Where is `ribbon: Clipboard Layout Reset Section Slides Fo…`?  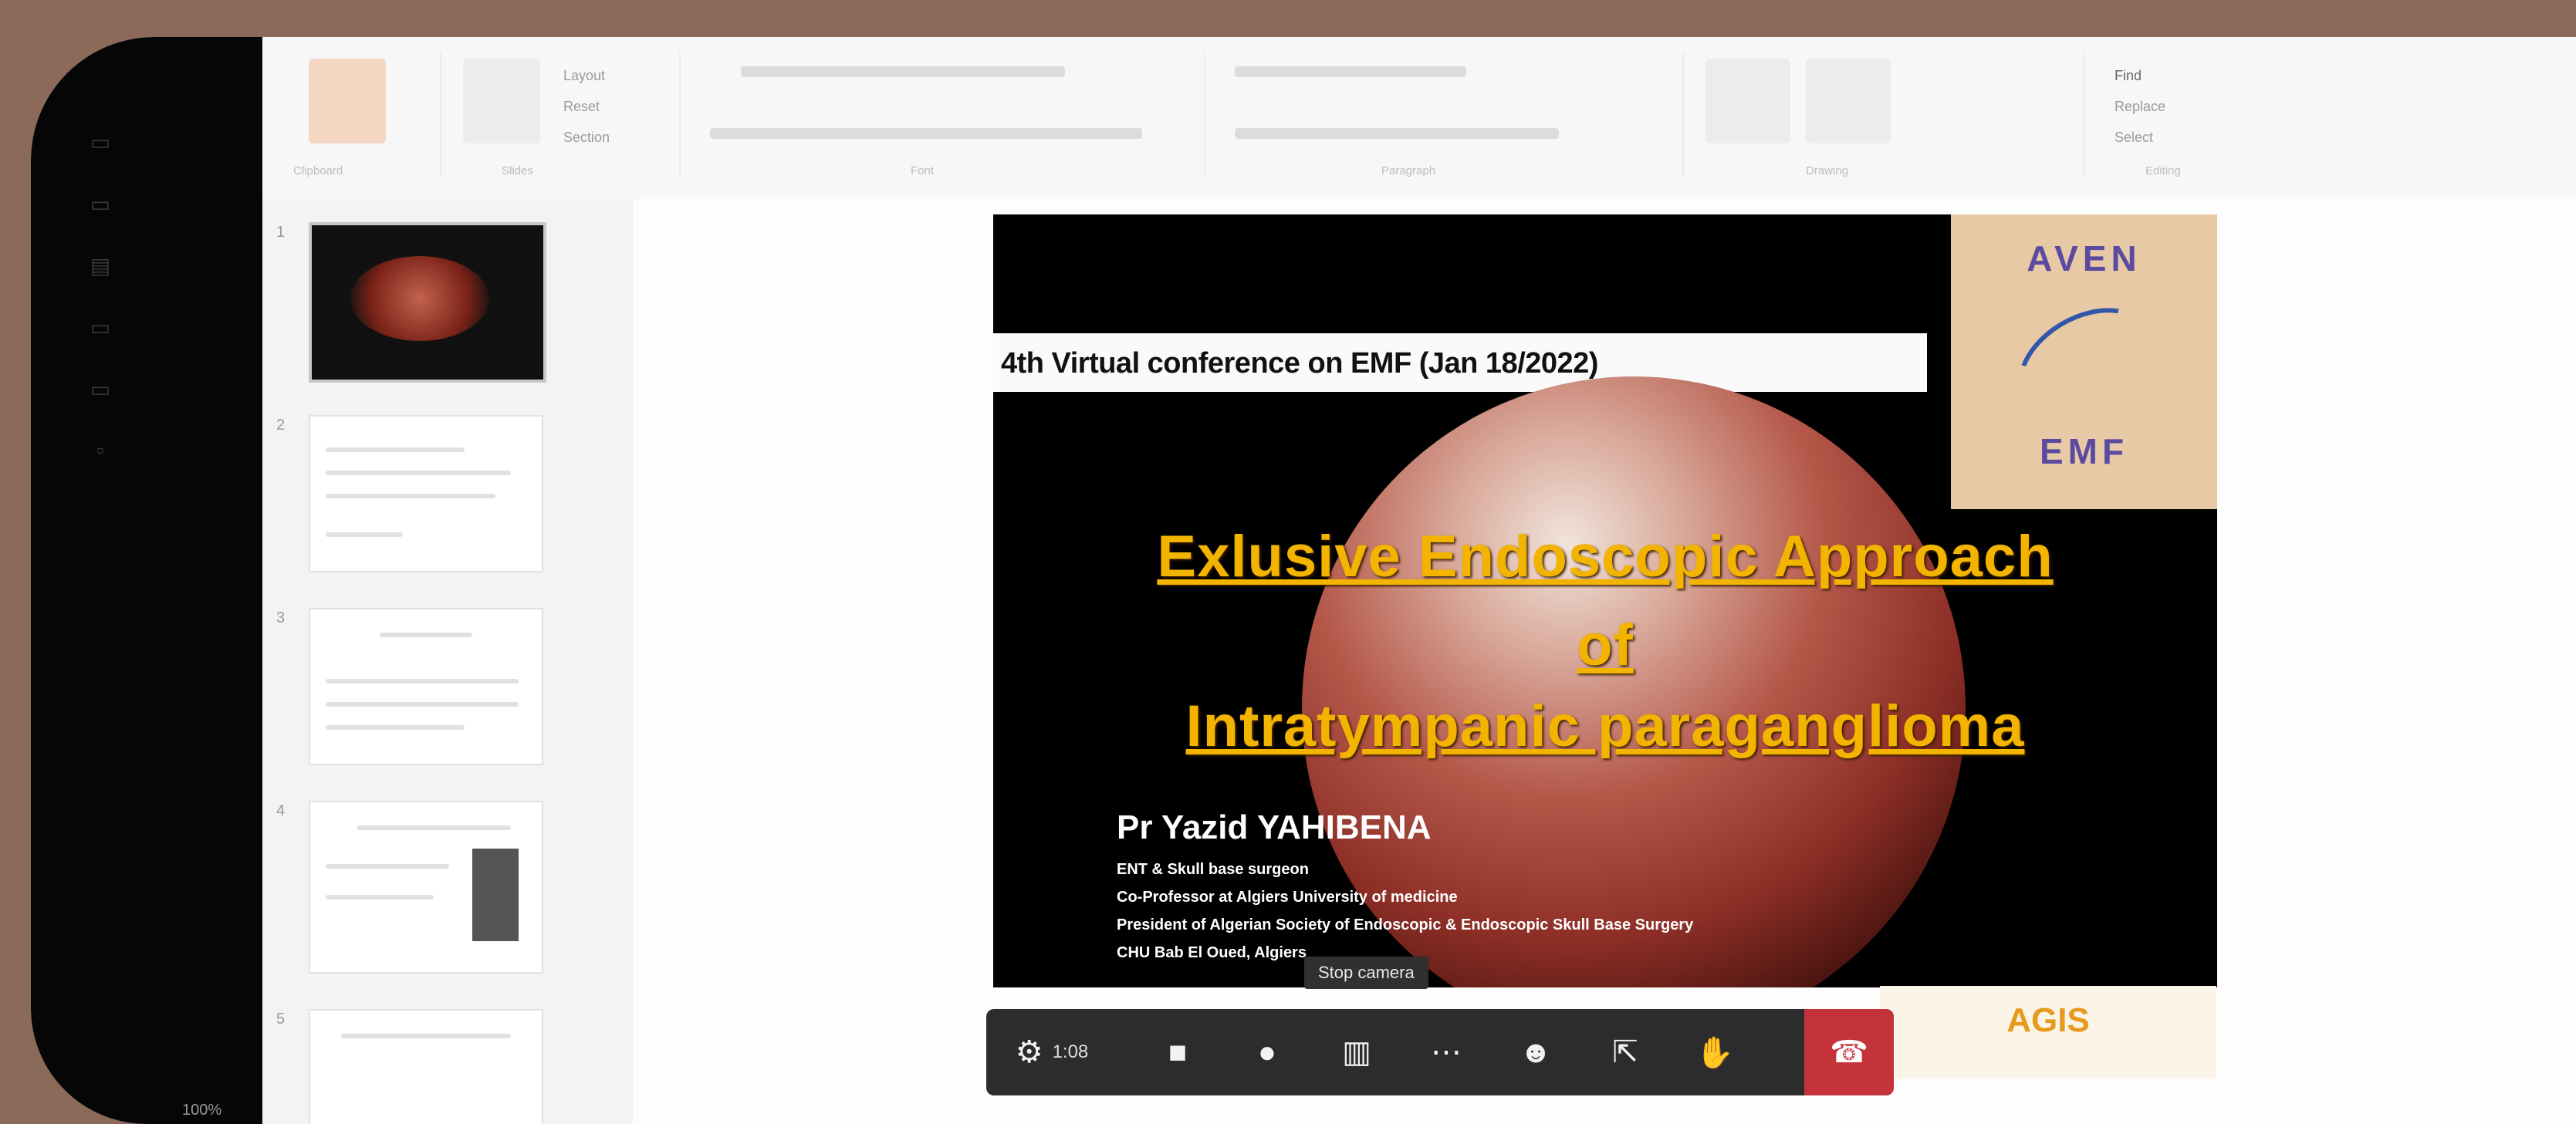
ribbon: Clipboard Layout Reset Section Slides Fo… is located at coordinates (1419, 119).